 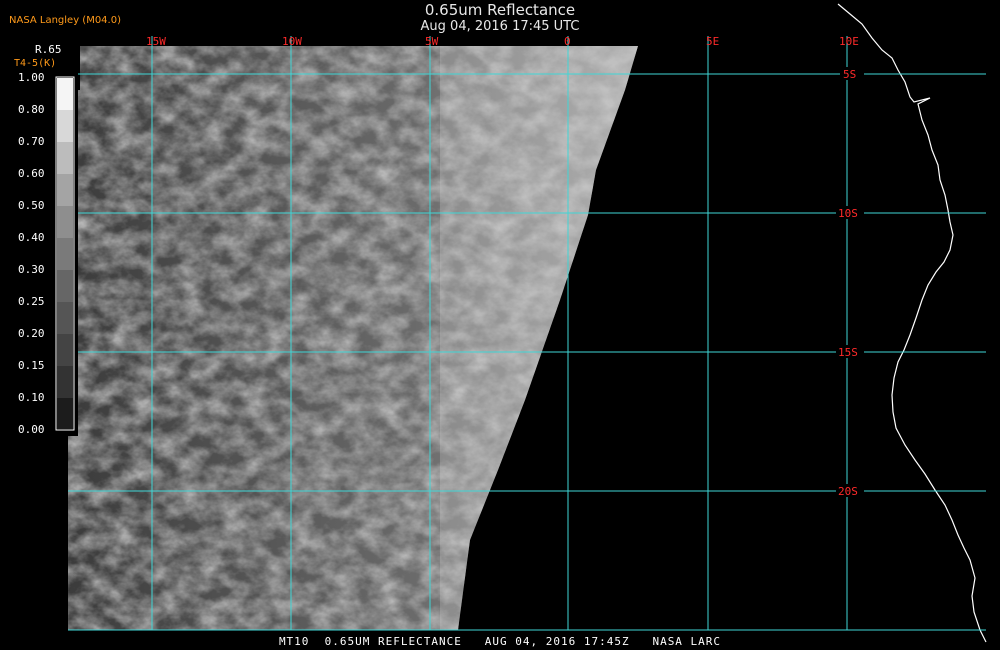 What do you see at coordinates (31, 301) in the screenshot?
I see `legend-label: 0.25` at bounding box center [31, 301].